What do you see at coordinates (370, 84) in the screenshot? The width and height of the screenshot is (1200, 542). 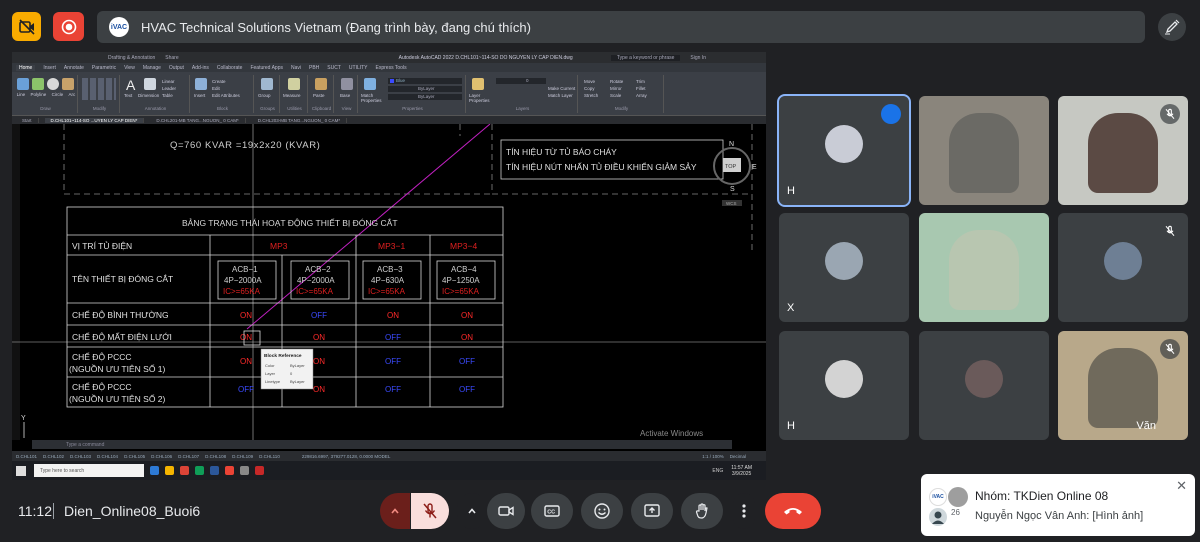 I see `match-properties-icon` at bounding box center [370, 84].